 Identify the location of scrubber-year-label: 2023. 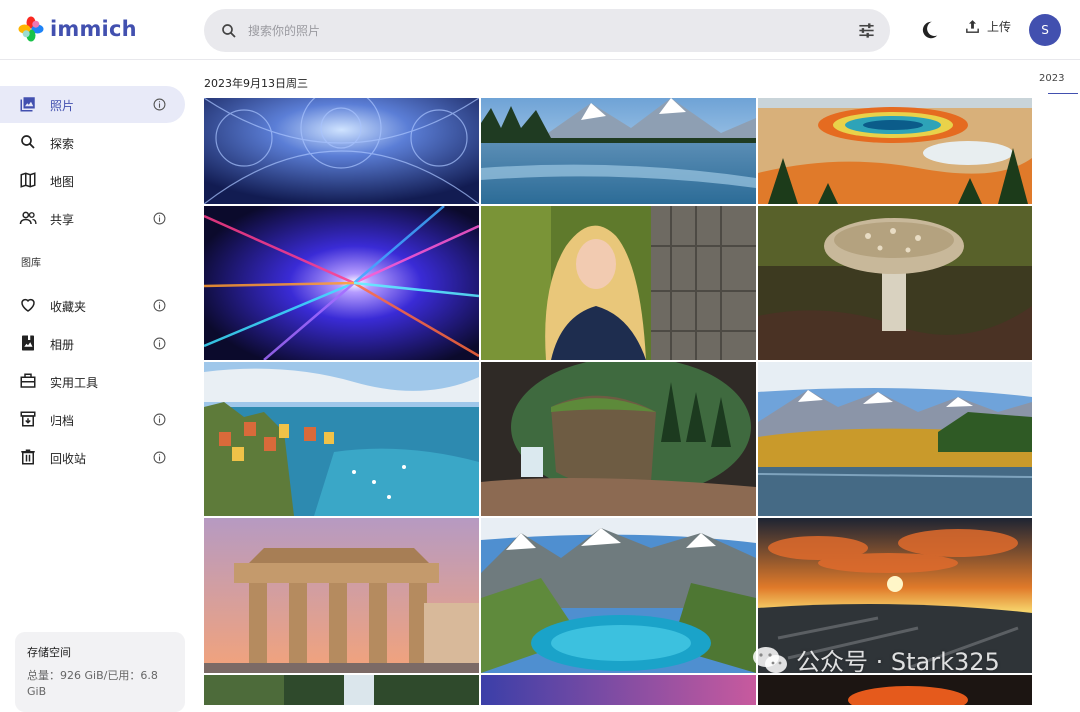
(1051, 78).